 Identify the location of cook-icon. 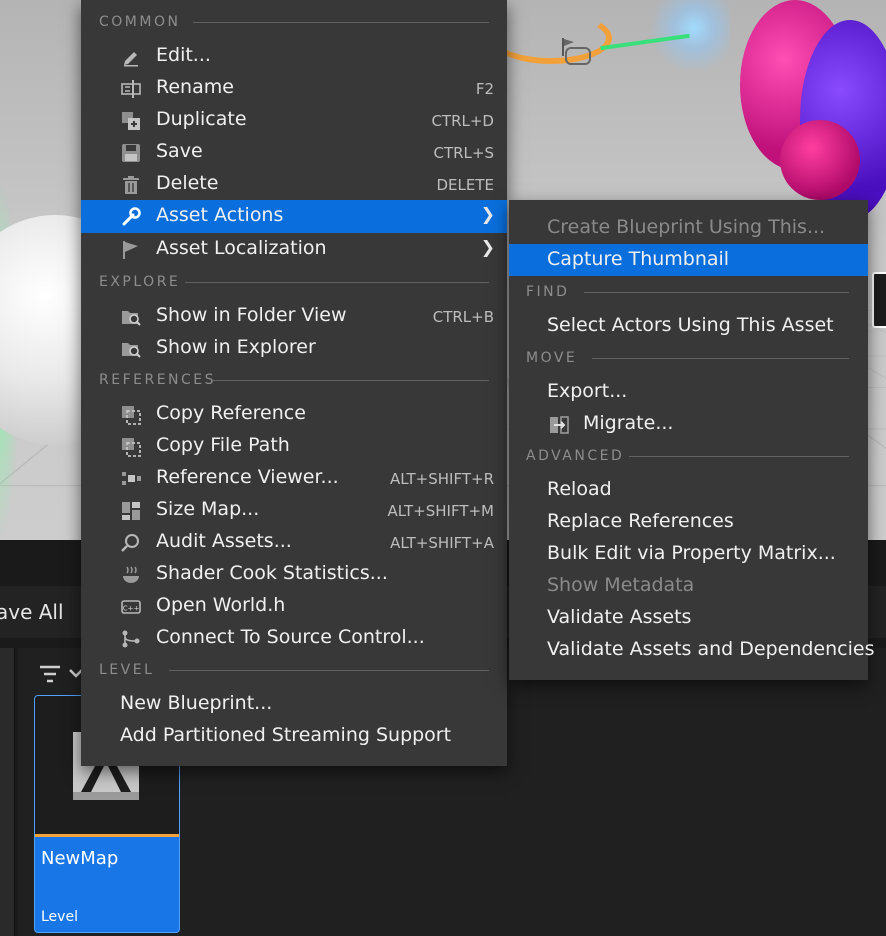
(131, 574).